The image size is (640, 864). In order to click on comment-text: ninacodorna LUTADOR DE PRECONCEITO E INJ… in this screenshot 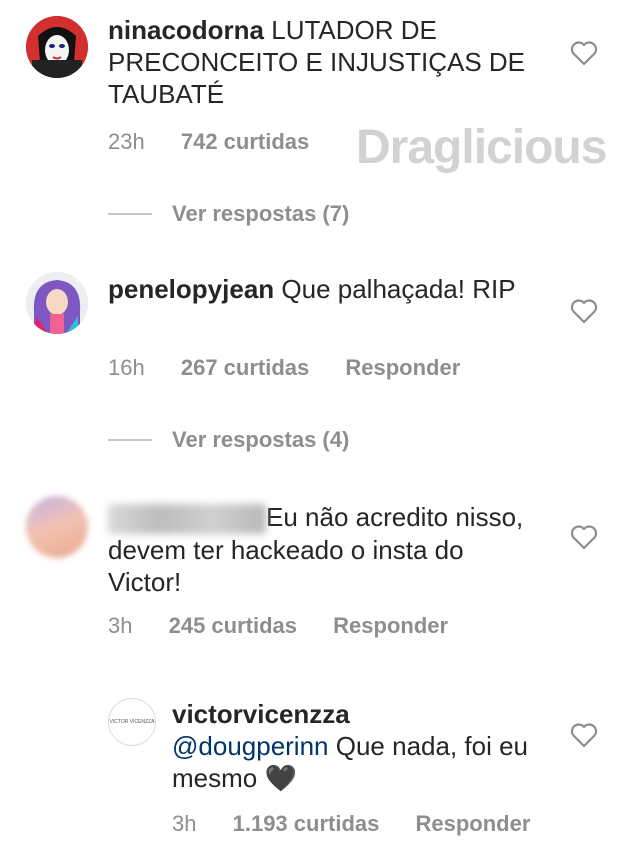, I will do `click(318, 62)`.